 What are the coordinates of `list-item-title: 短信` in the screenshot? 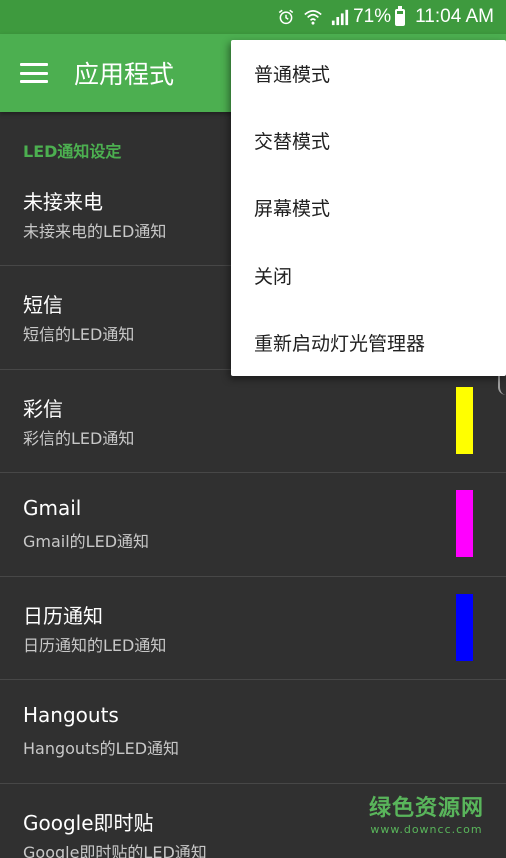 It's located at (43, 305).